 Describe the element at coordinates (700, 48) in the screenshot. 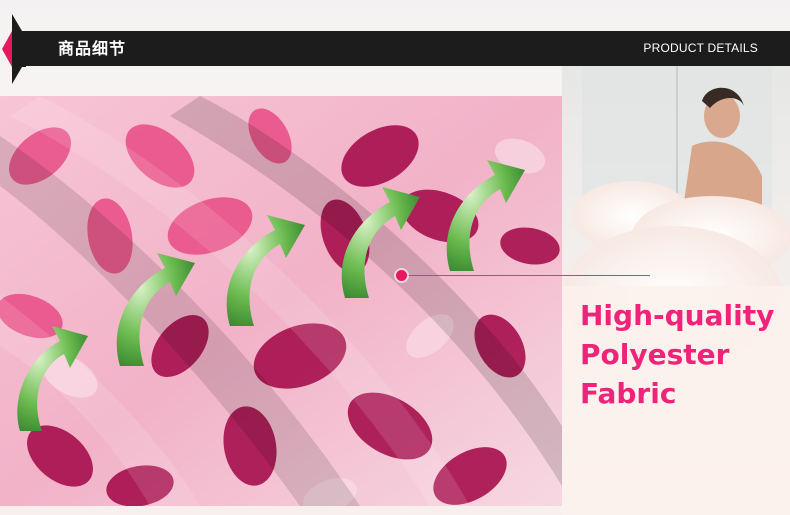

I see `header-subtitle: PRODUCT DETAILS` at that location.